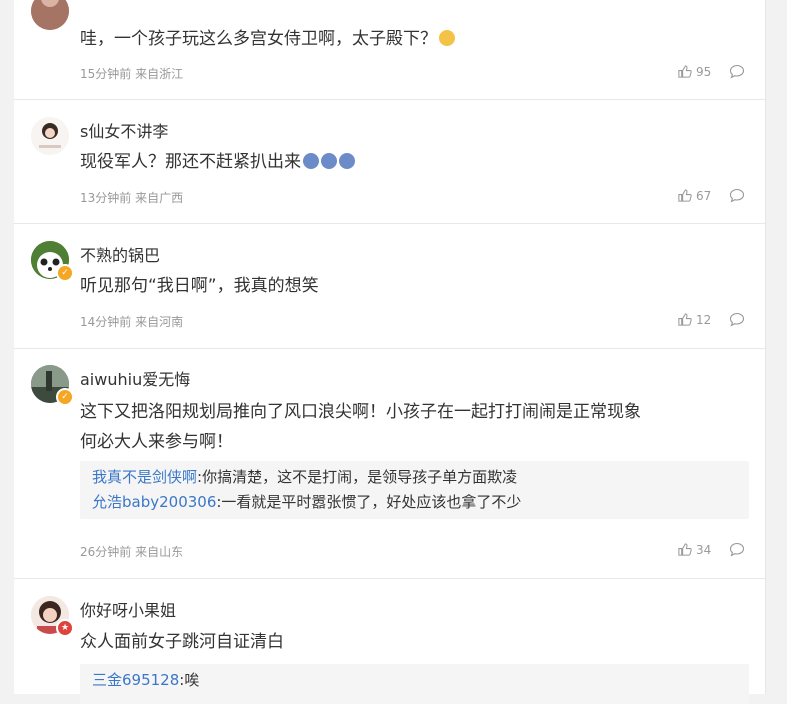 This screenshot has width=787, height=704. What do you see at coordinates (132, 552) in the screenshot?
I see `comment-meta: 26分钟前 来自山东` at bounding box center [132, 552].